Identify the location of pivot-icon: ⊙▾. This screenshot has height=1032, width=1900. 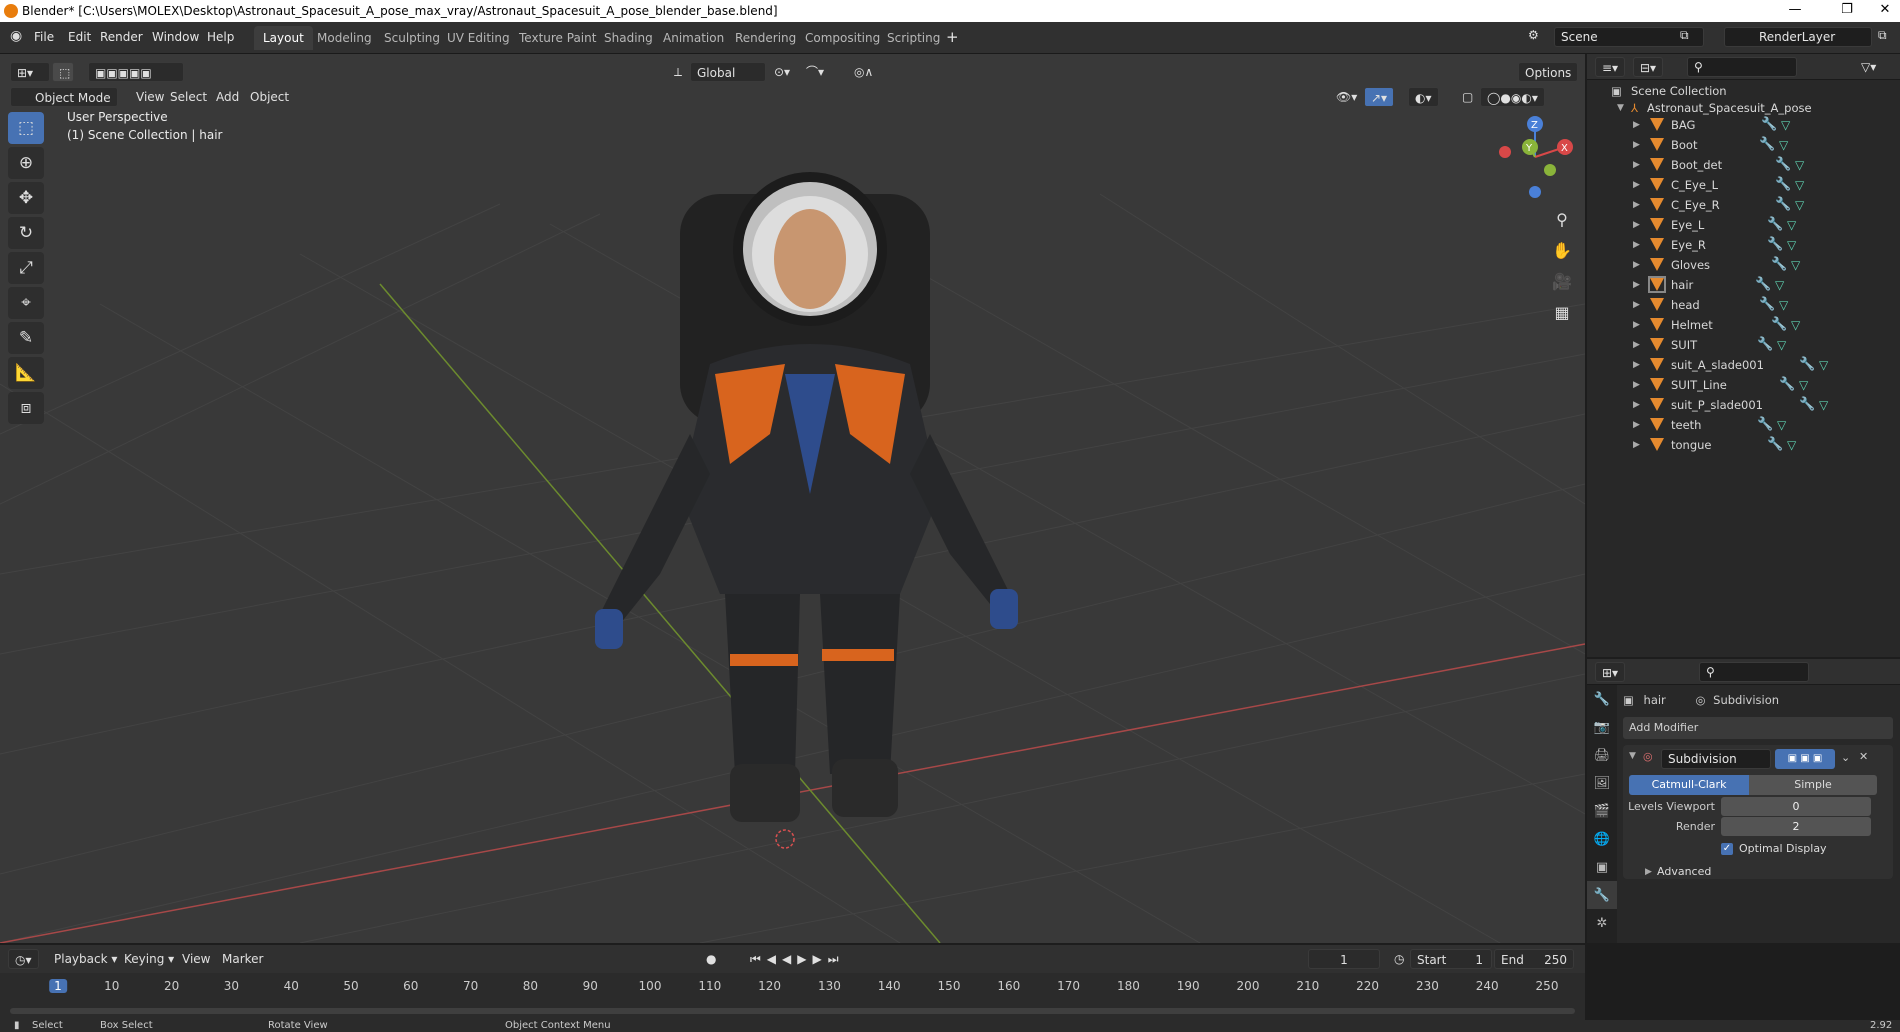
(782, 72).